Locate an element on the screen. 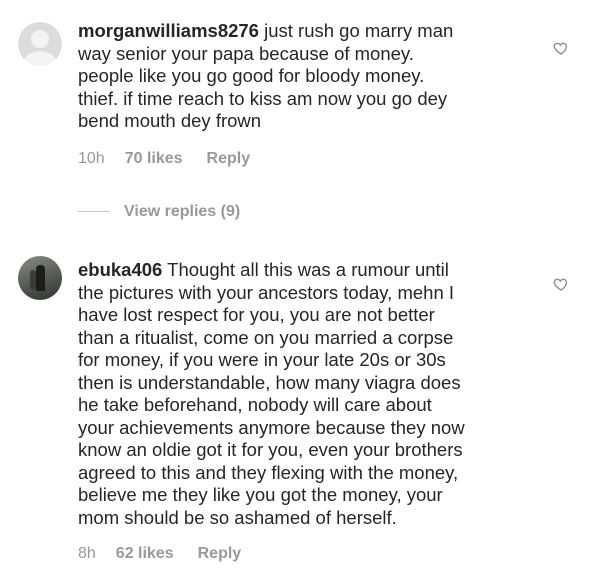 The image size is (600, 578). comment-2-meta: 8h 62 likes Reply is located at coordinates (159, 554).